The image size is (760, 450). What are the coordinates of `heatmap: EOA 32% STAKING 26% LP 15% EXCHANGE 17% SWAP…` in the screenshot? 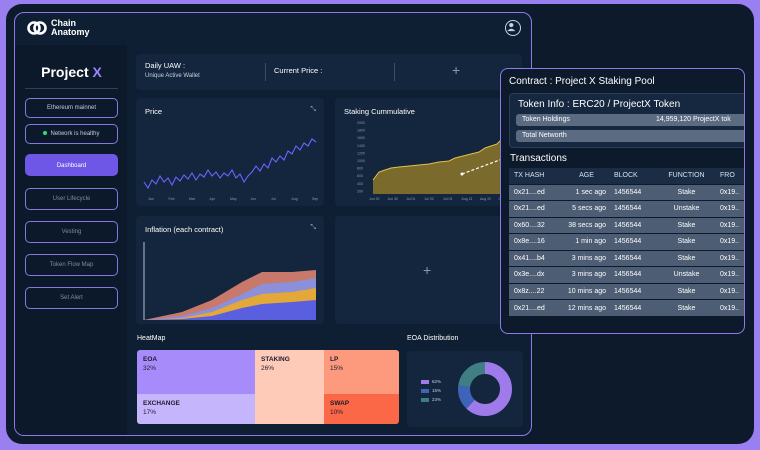 It's located at (268, 387).